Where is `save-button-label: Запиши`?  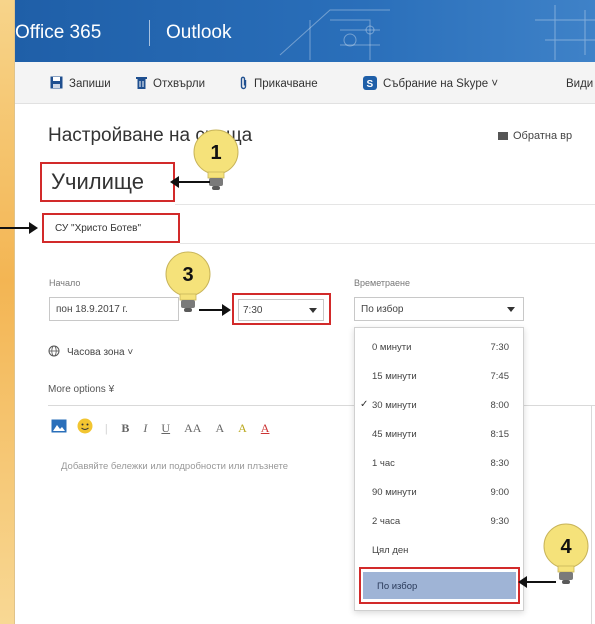
save-button-label: Запиши is located at coordinates (90, 84).